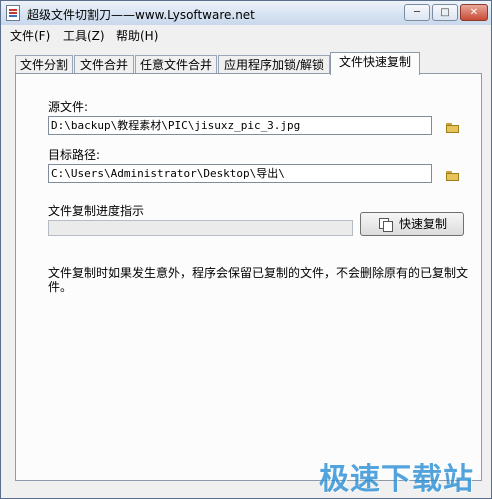  I want to click on tab-app-lock: 应用程序加锁/解锁, so click(274, 64).